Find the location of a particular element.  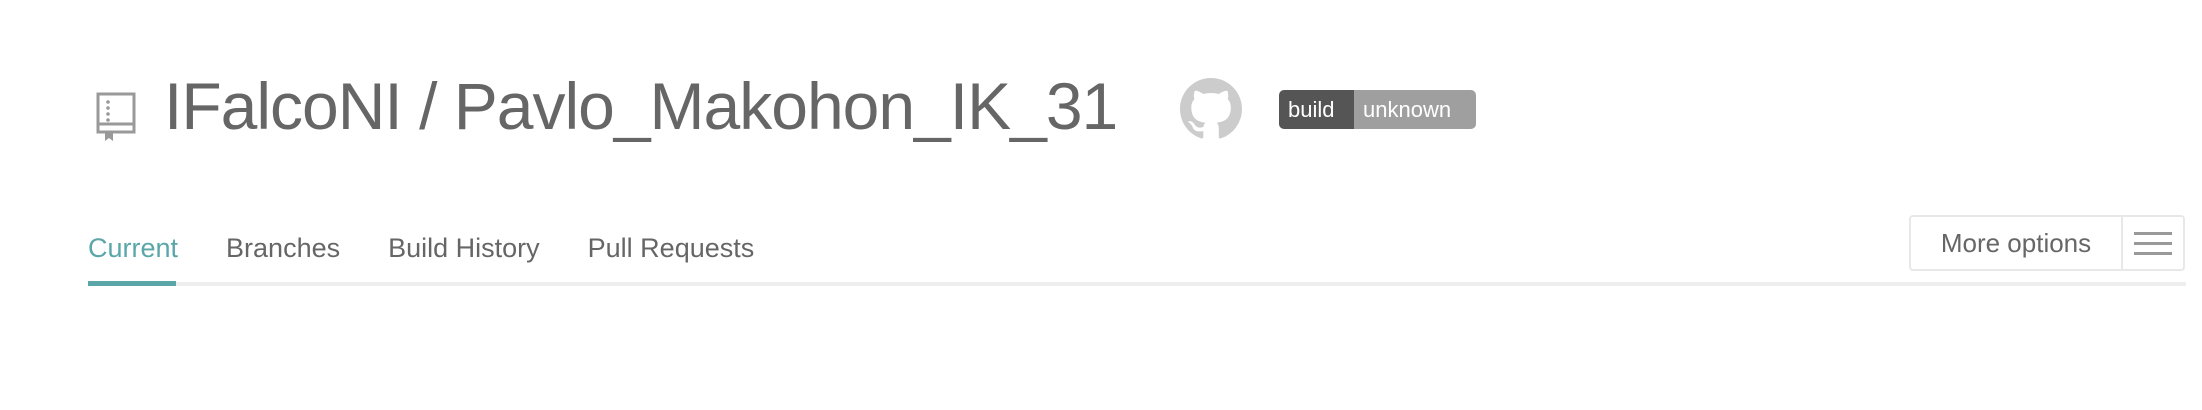

repo-owner-link: IFalcoNI is located at coordinates (283, 106).